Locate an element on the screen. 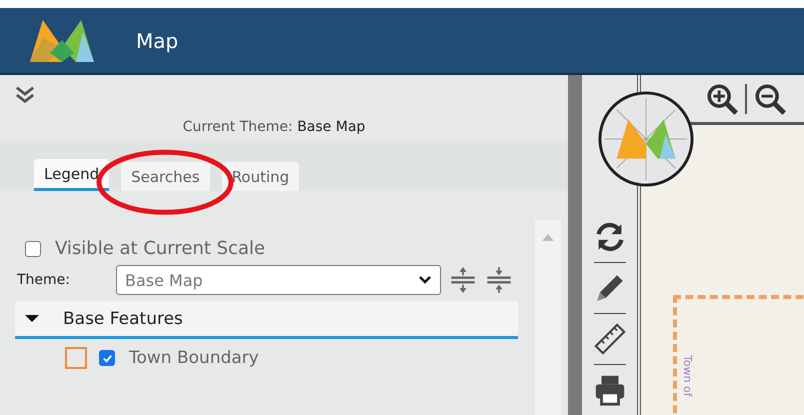 The height and width of the screenshot is (415, 804). theme-label: Theme: is located at coordinates (44, 280).